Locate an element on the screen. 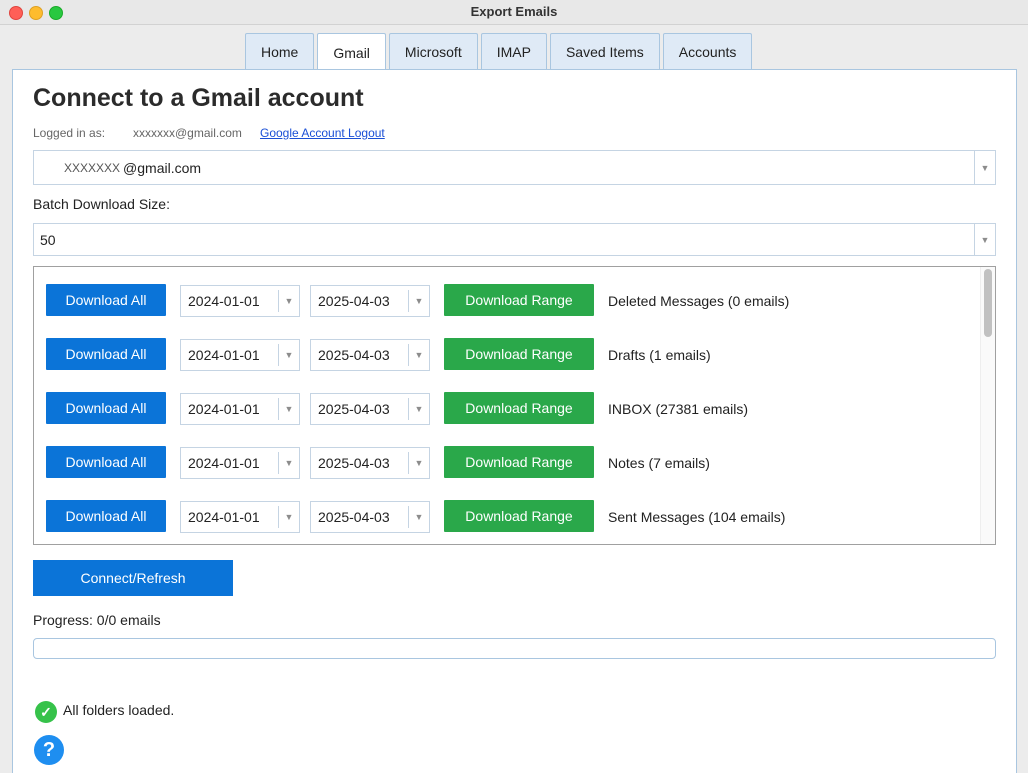  batch-size-value: 50 is located at coordinates (48, 239).